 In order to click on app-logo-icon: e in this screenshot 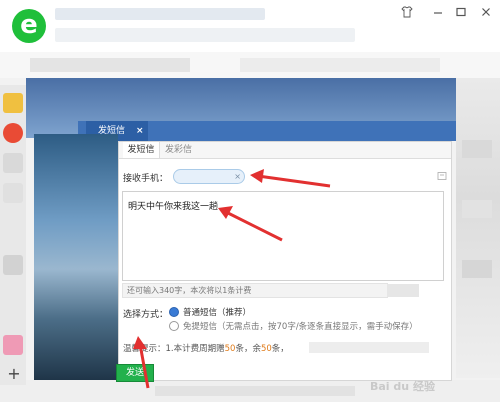, I will do `click(29, 26)`.